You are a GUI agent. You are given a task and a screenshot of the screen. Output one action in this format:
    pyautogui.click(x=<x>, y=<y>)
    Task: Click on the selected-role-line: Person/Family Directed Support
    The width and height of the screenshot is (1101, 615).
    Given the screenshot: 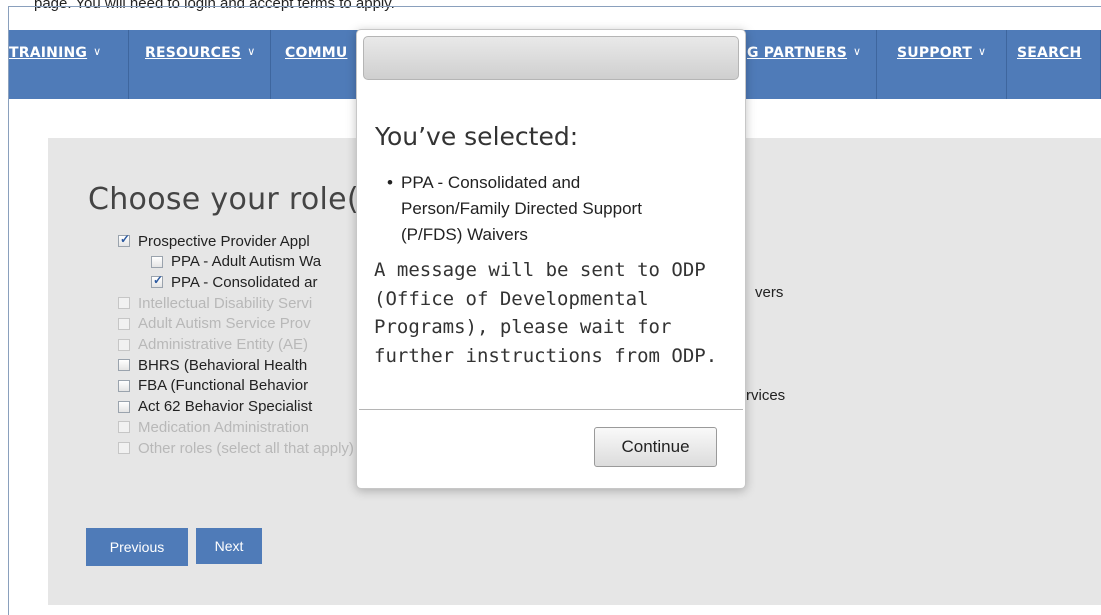 What is the action you would take?
    pyautogui.click(x=521, y=208)
    